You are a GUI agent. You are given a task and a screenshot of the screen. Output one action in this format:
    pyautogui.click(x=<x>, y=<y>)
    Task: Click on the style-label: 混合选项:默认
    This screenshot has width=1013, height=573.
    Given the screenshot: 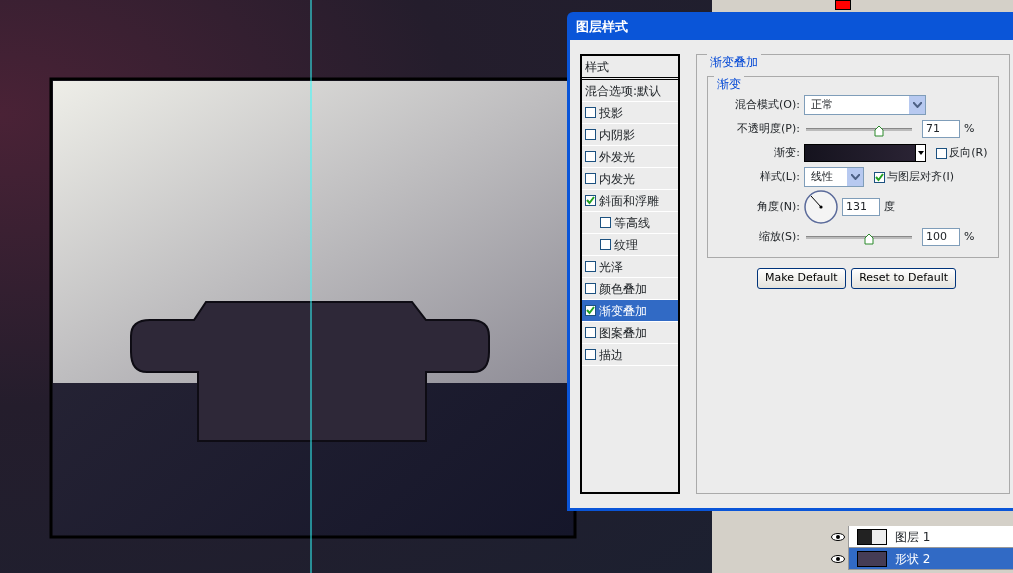 What is the action you would take?
    pyautogui.click(x=623, y=91)
    